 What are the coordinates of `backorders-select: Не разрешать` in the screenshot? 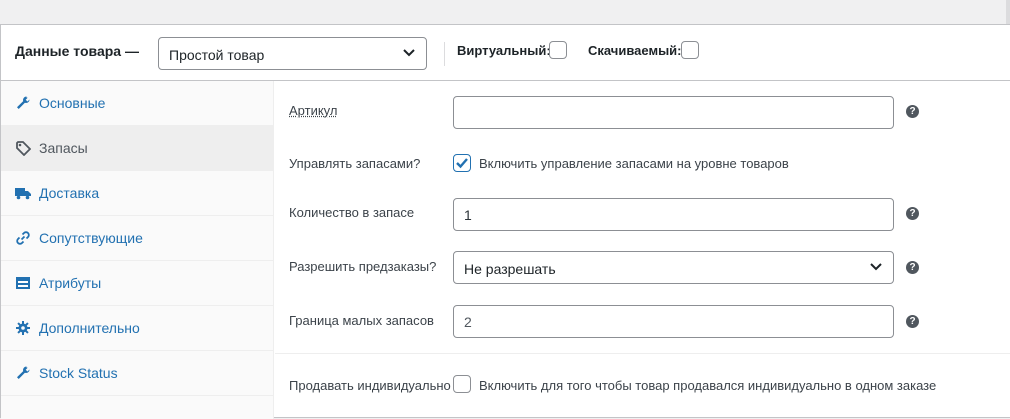 It's located at (673, 267).